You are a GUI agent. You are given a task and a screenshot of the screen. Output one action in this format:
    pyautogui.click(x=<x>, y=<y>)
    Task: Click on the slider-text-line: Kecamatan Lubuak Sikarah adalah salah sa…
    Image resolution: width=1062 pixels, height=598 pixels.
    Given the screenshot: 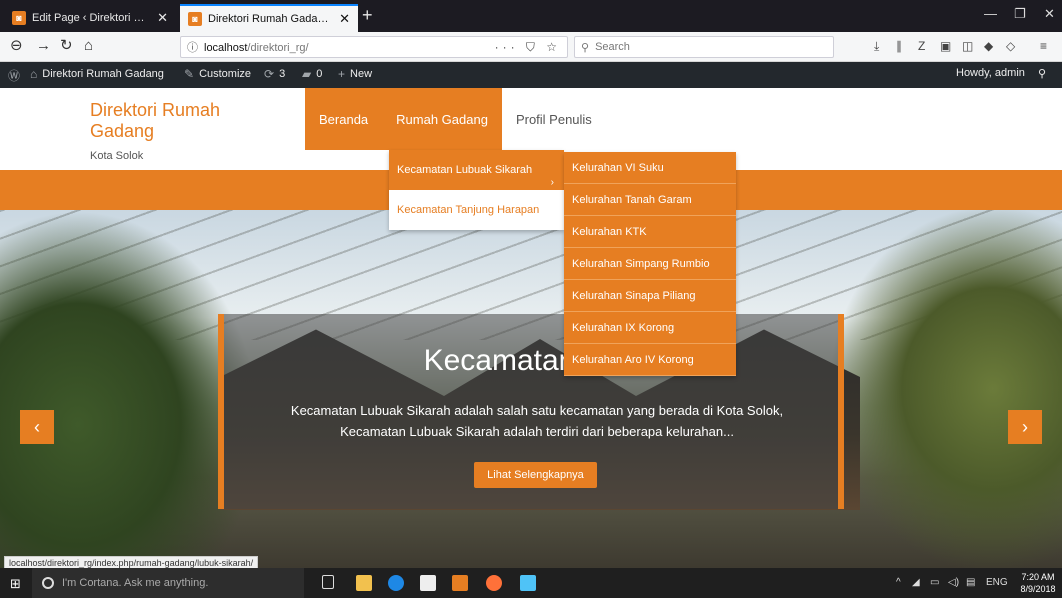 What is the action you would take?
    pyautogui.click(x=537, y=410)
    